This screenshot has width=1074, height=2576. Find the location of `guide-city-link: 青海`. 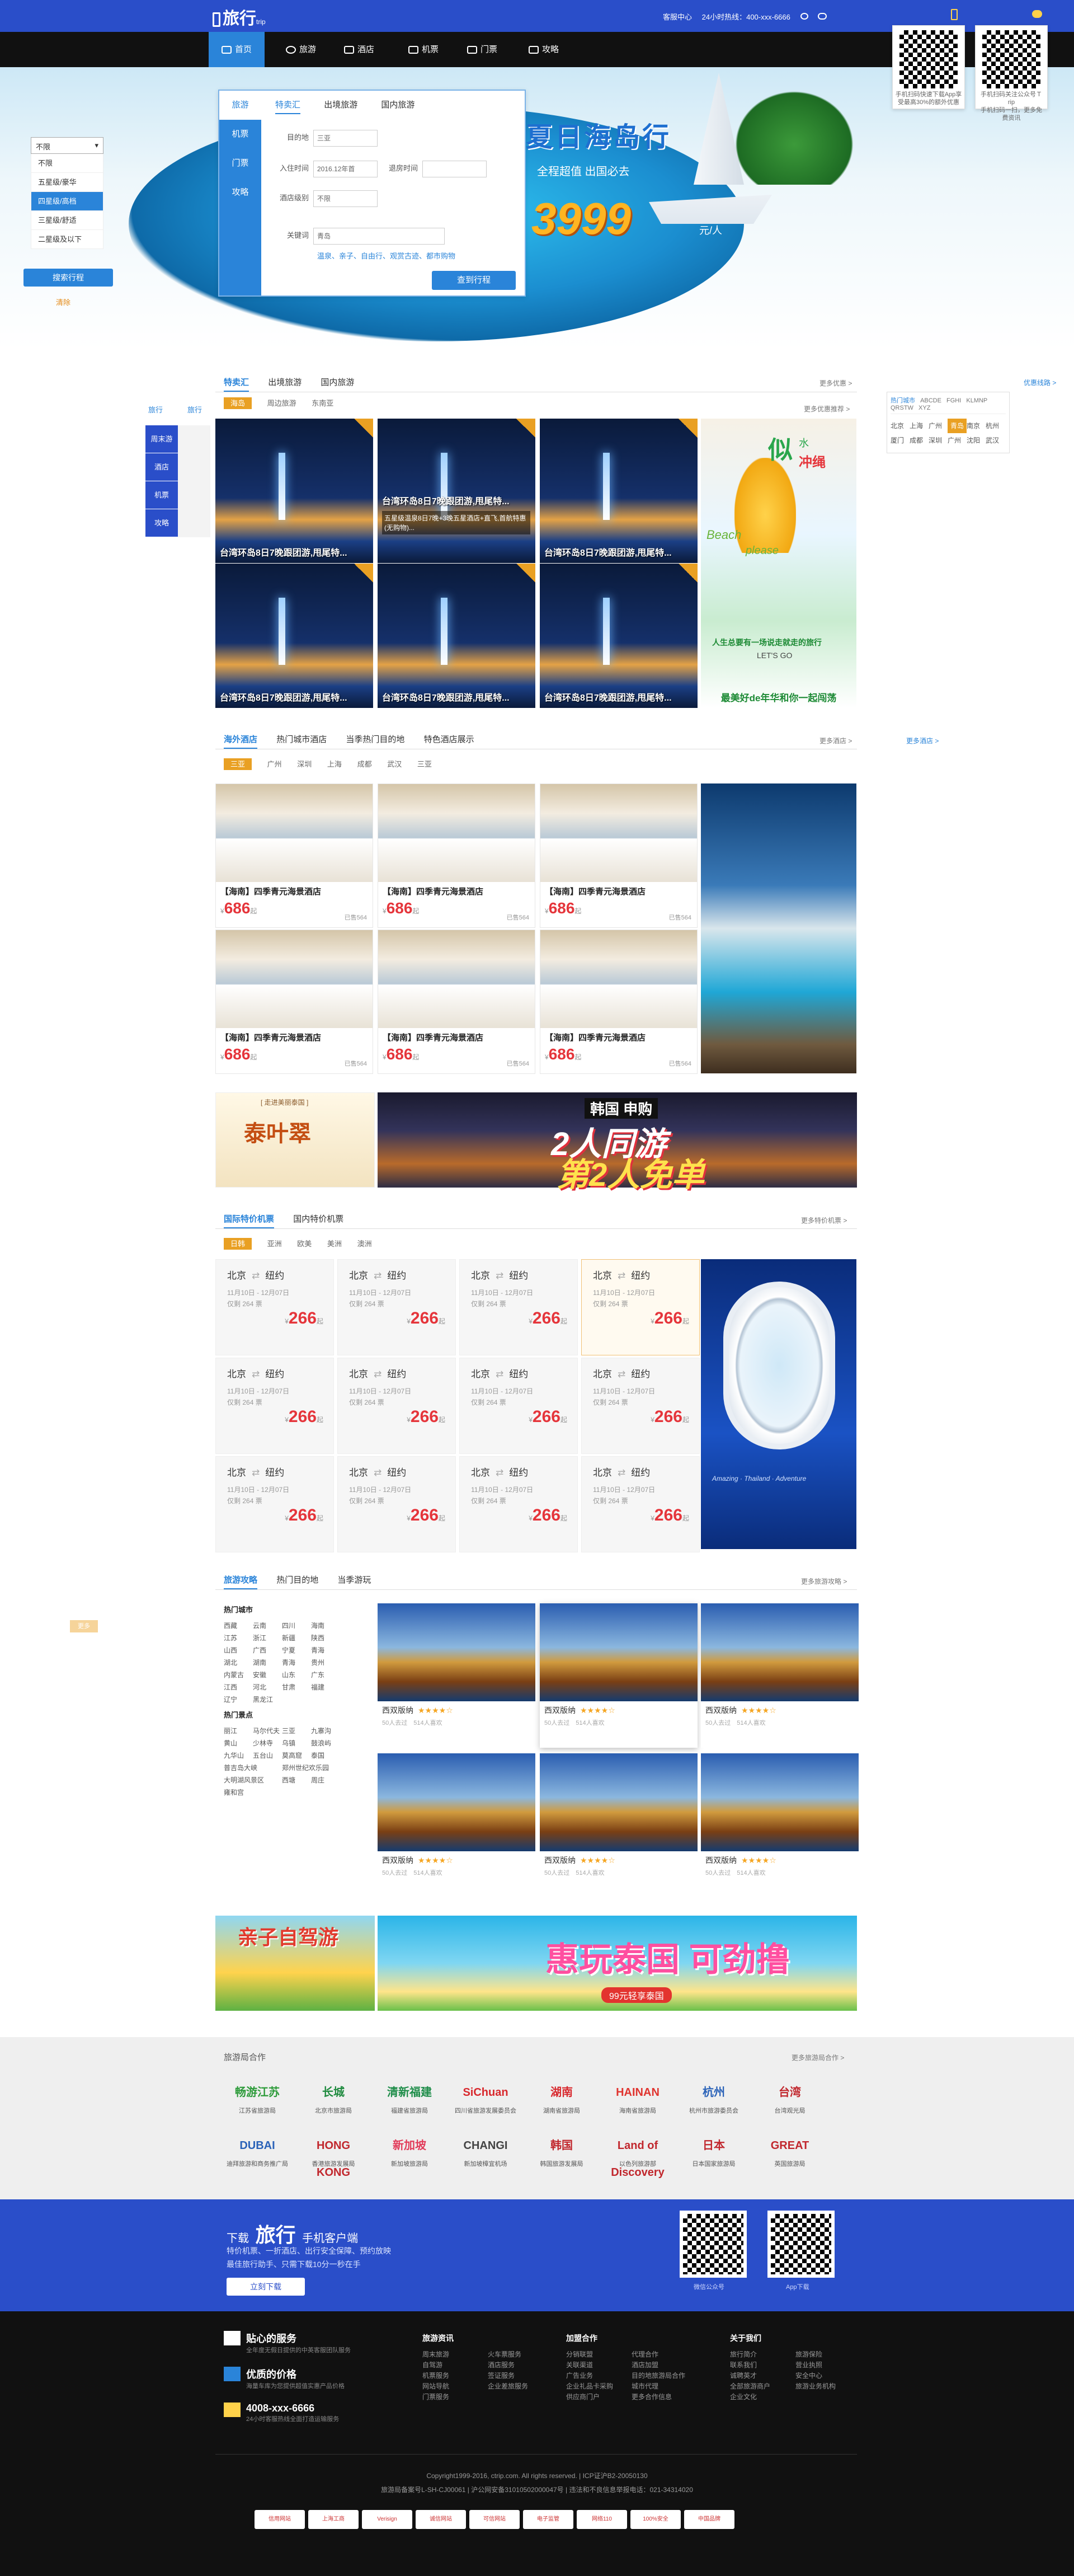

guide-city-link: 青海 is located at coordinates (325, 1650).